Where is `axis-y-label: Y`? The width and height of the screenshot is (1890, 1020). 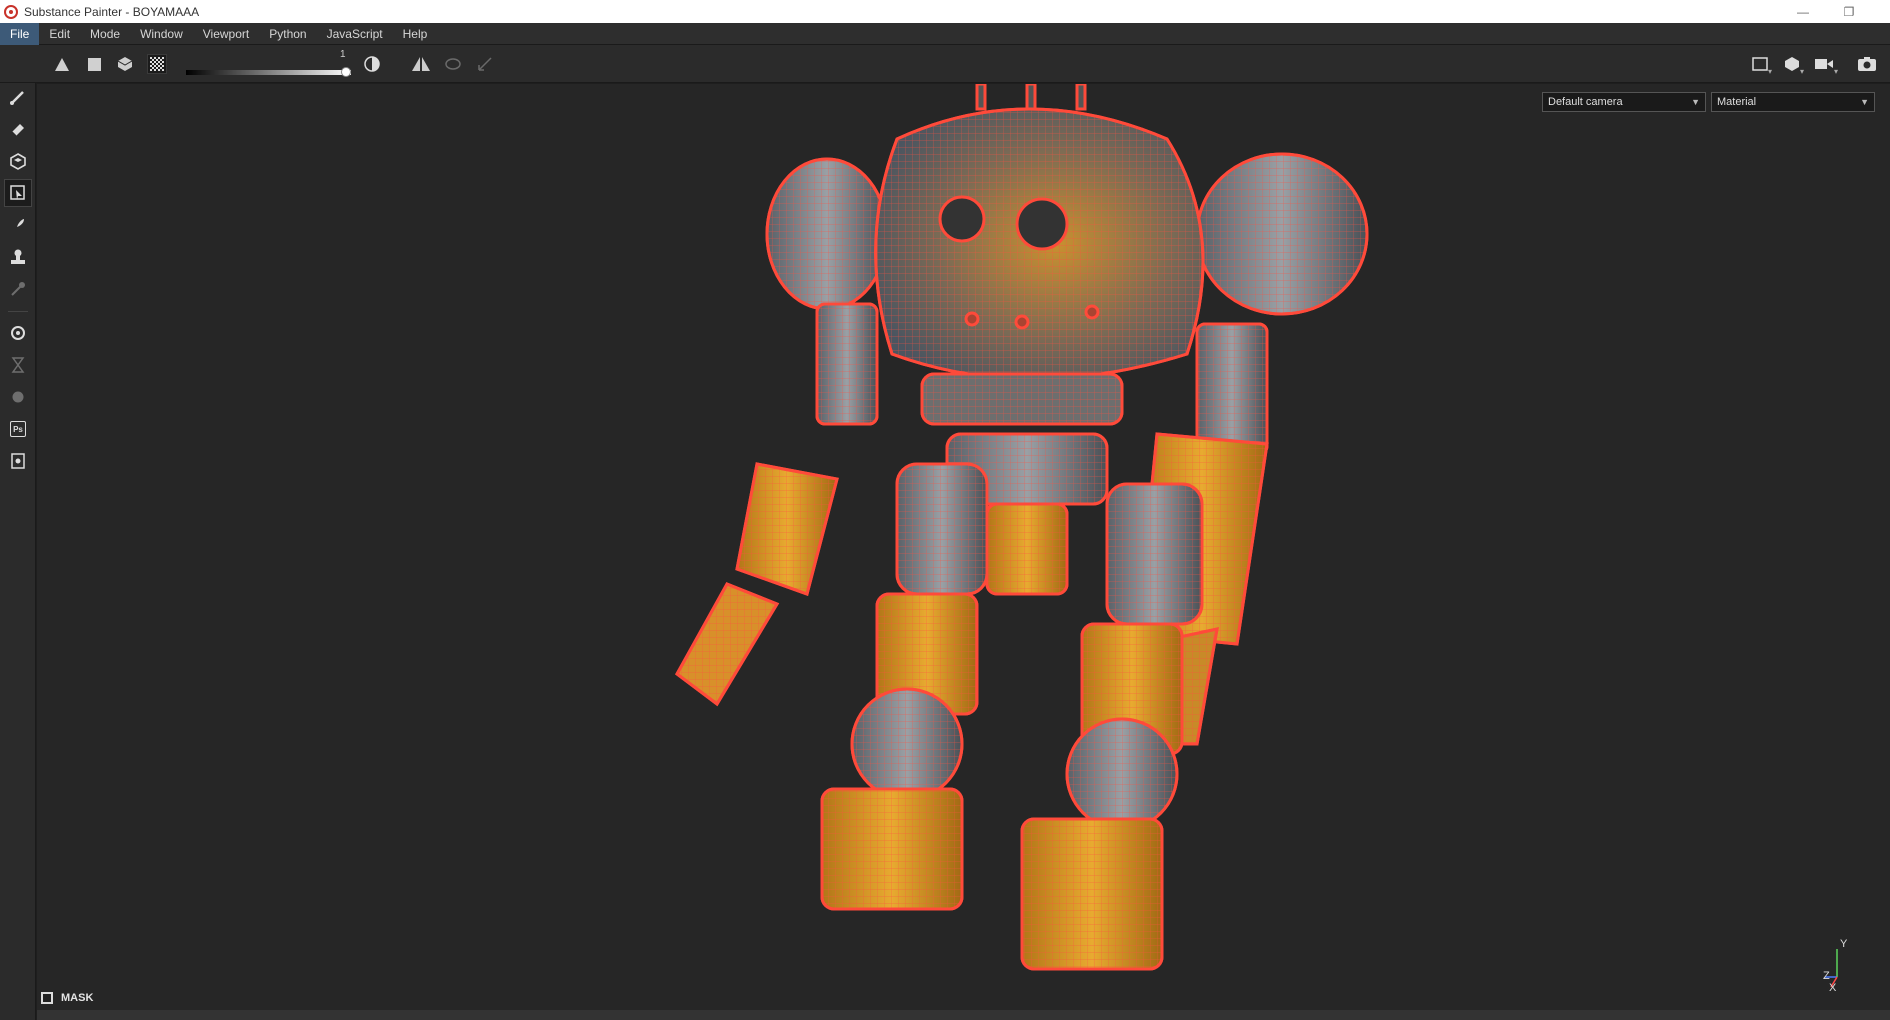
axis-y-label: Y is located at coordinates (1844, 944).